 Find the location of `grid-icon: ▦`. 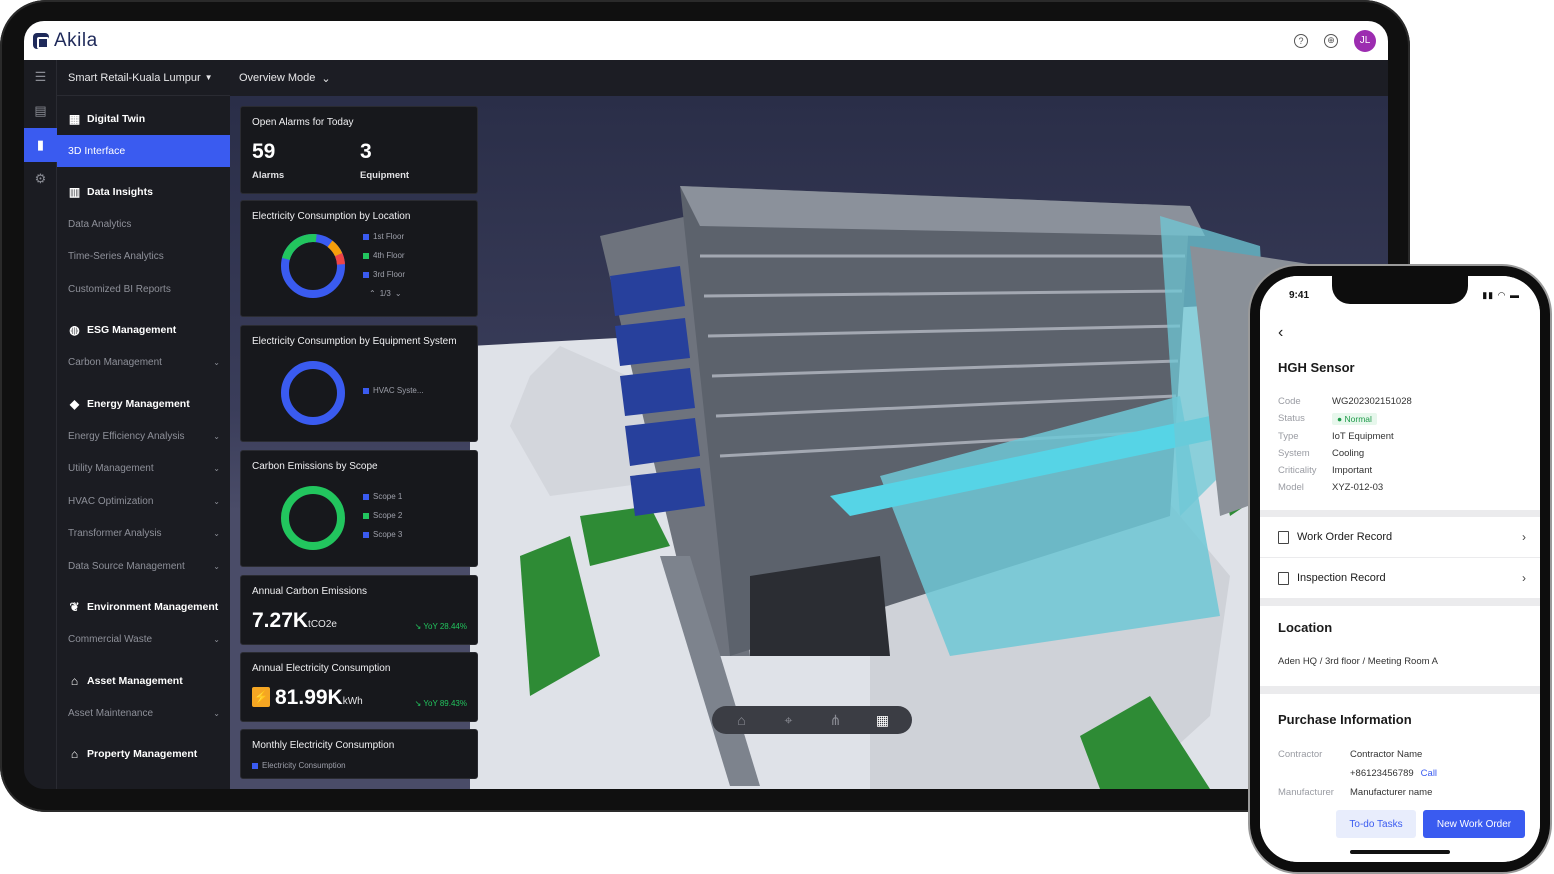

grid-icon: ▦ is located at coordinates (883, 720).